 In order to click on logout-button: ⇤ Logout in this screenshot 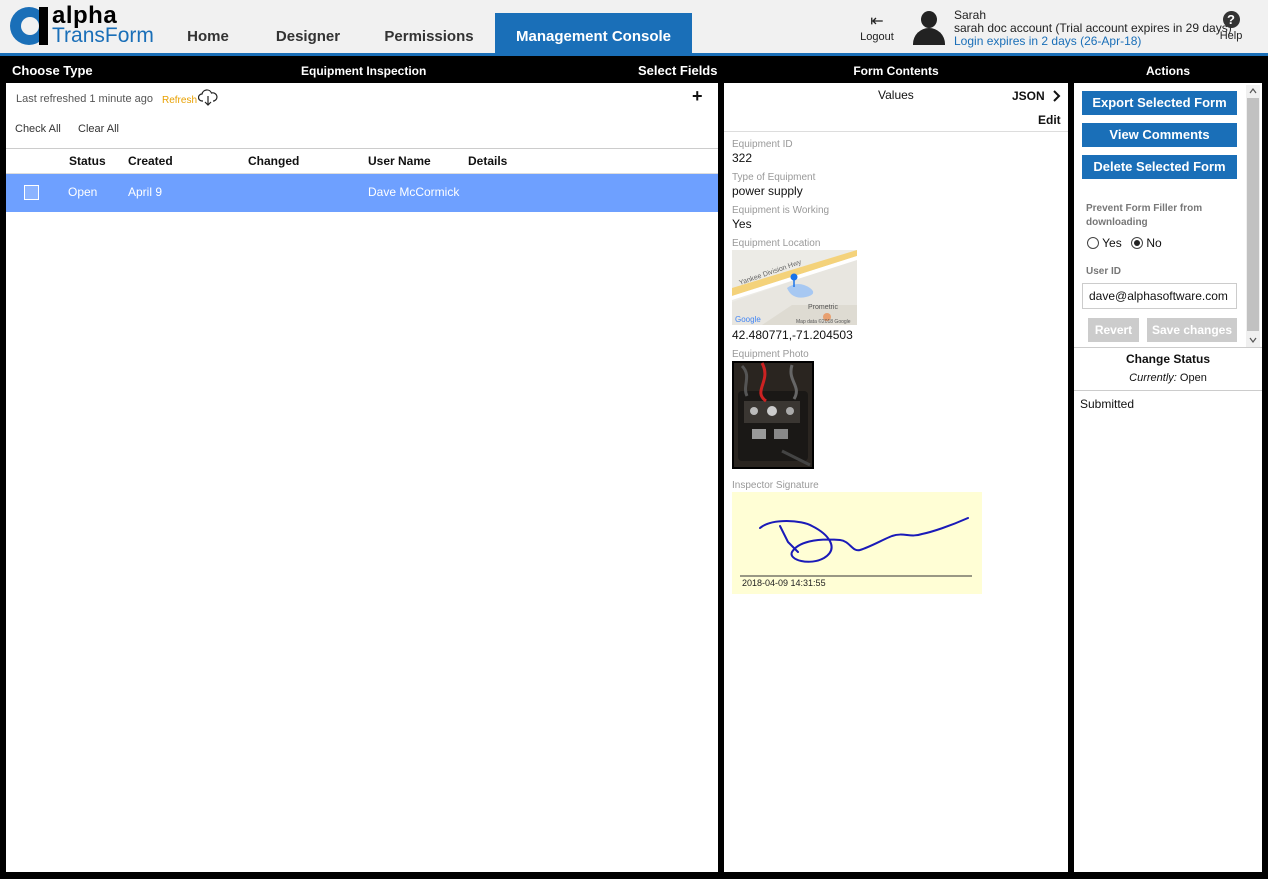, I will do `click(877, 27)`.